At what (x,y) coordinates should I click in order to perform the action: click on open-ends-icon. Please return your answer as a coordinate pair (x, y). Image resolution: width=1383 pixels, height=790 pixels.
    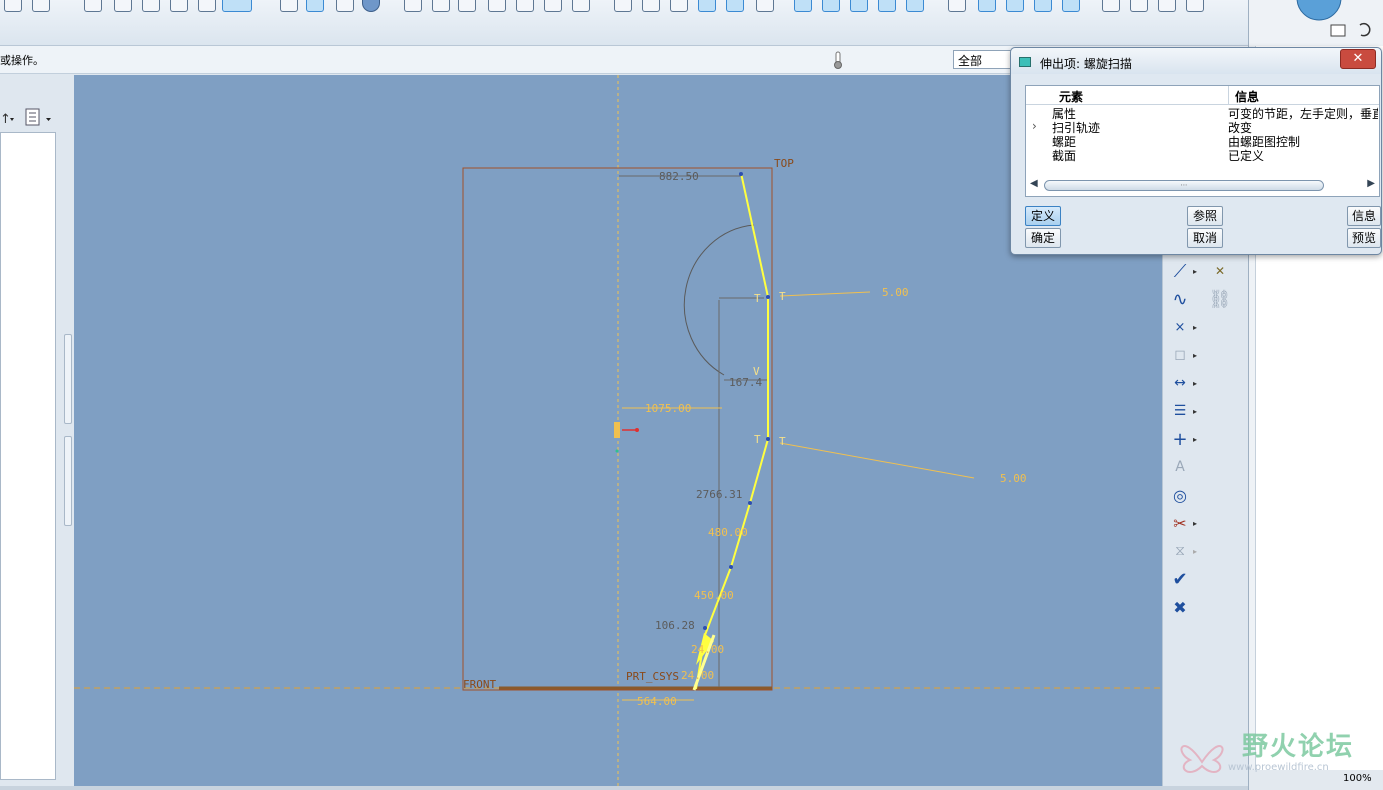
    Looking at the image, I should click on (1139, 6).